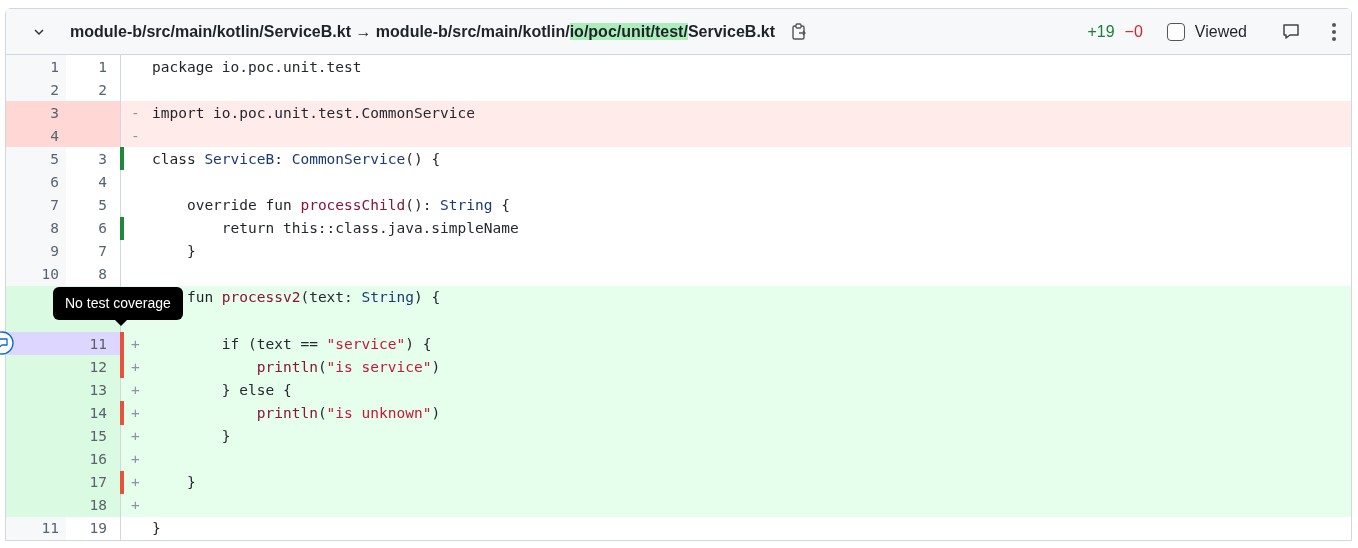 This screenshot has width=1358, height=548. What do you see at coordinates (347, 205) in the screenshot?
I see `code-line: override fun processChild(): String {` at bounding box center [347, 205].